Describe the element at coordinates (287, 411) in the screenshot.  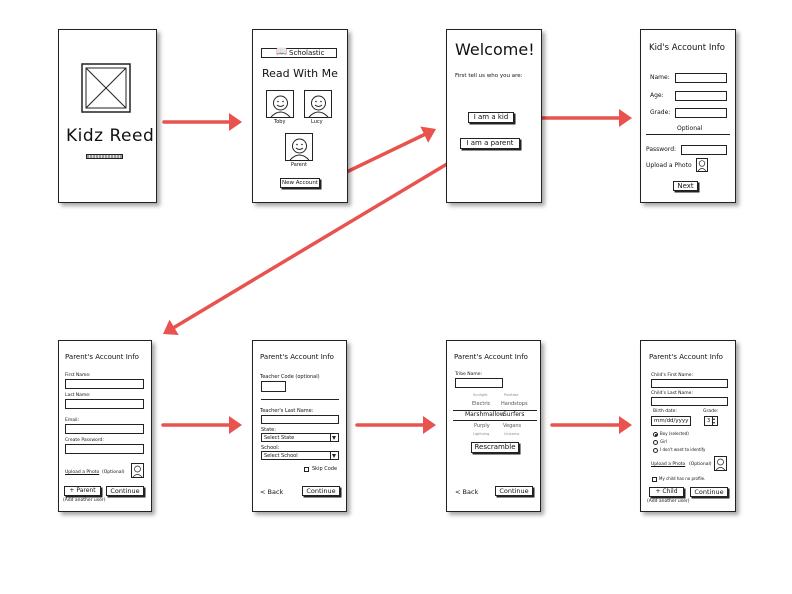
I see `teacher-last-label: Teacher's Last Name:` at that location.